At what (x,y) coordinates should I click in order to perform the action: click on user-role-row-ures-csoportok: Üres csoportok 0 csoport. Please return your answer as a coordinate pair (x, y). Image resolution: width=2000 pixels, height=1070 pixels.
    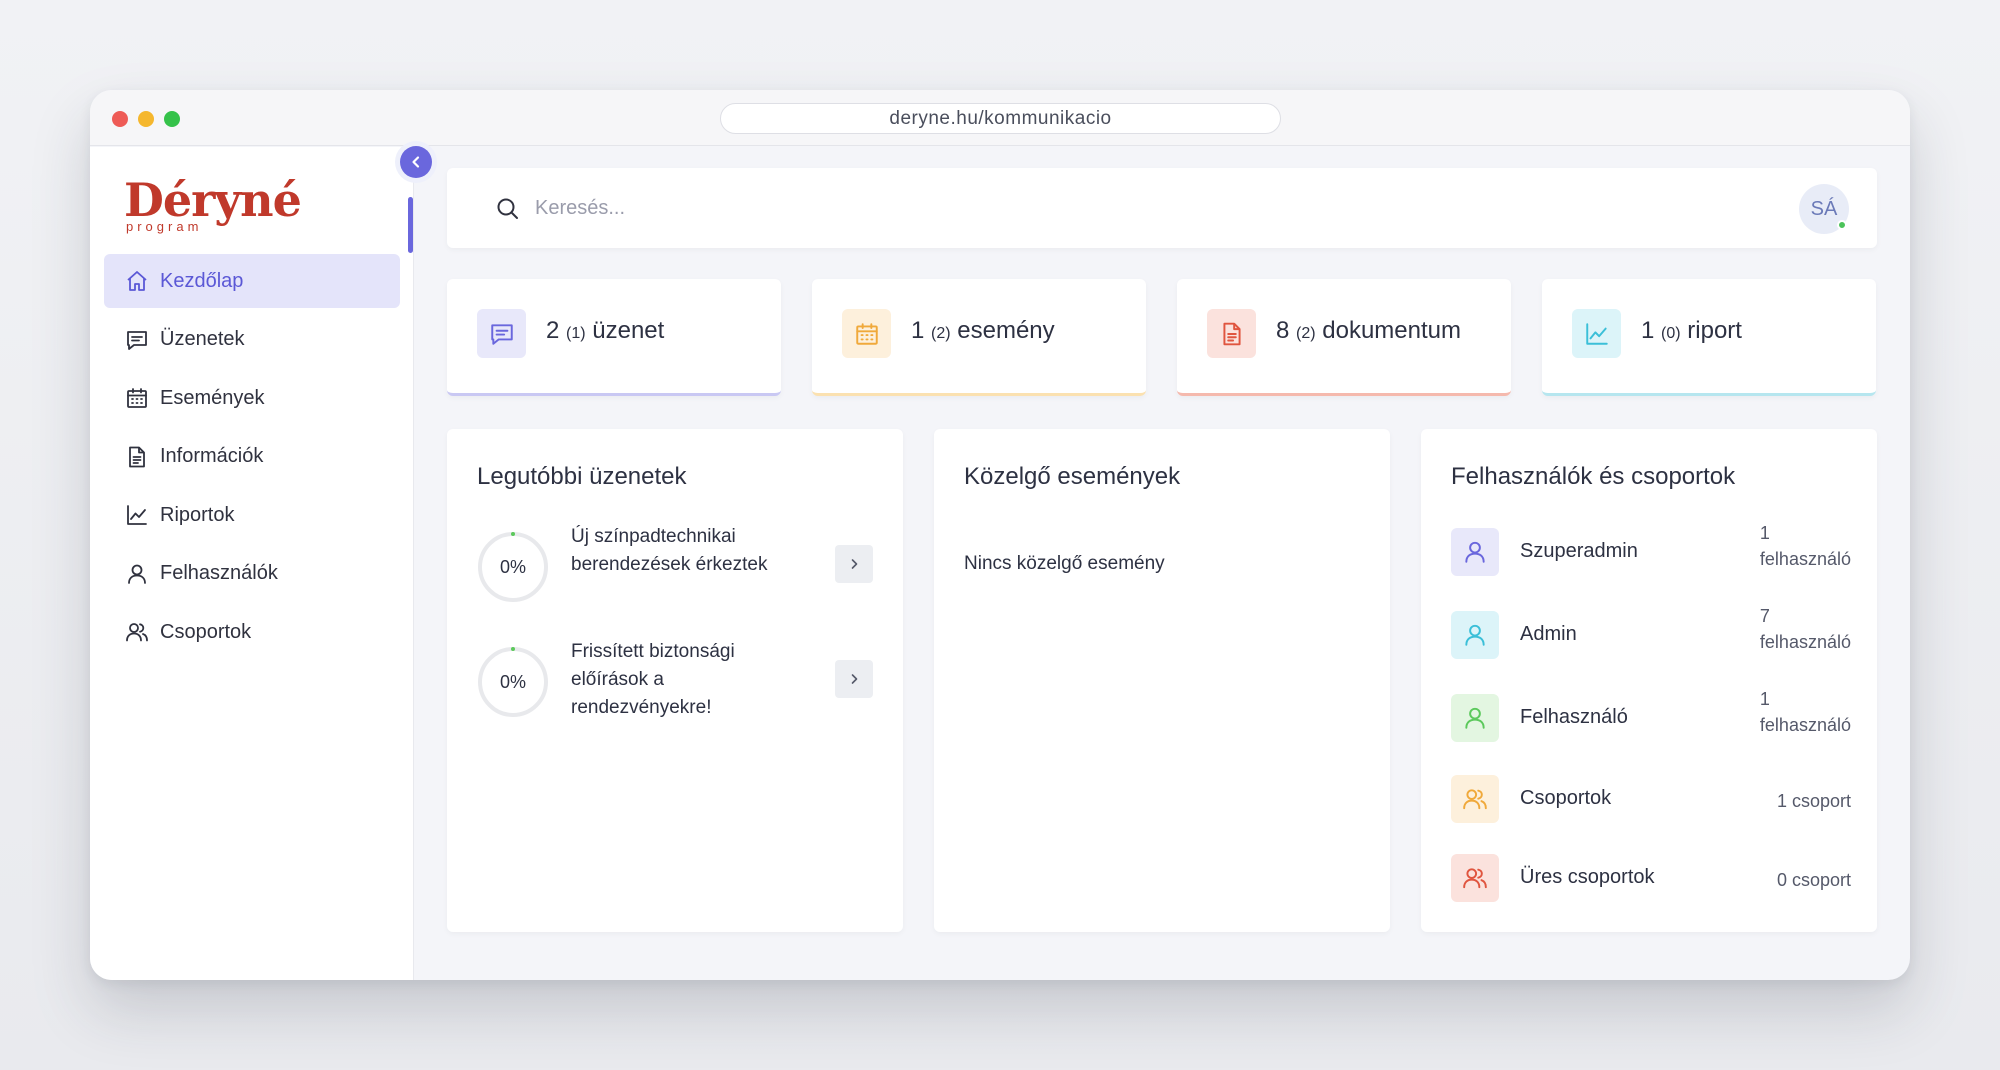
    Looking at the image, I should click on (1651, 879).